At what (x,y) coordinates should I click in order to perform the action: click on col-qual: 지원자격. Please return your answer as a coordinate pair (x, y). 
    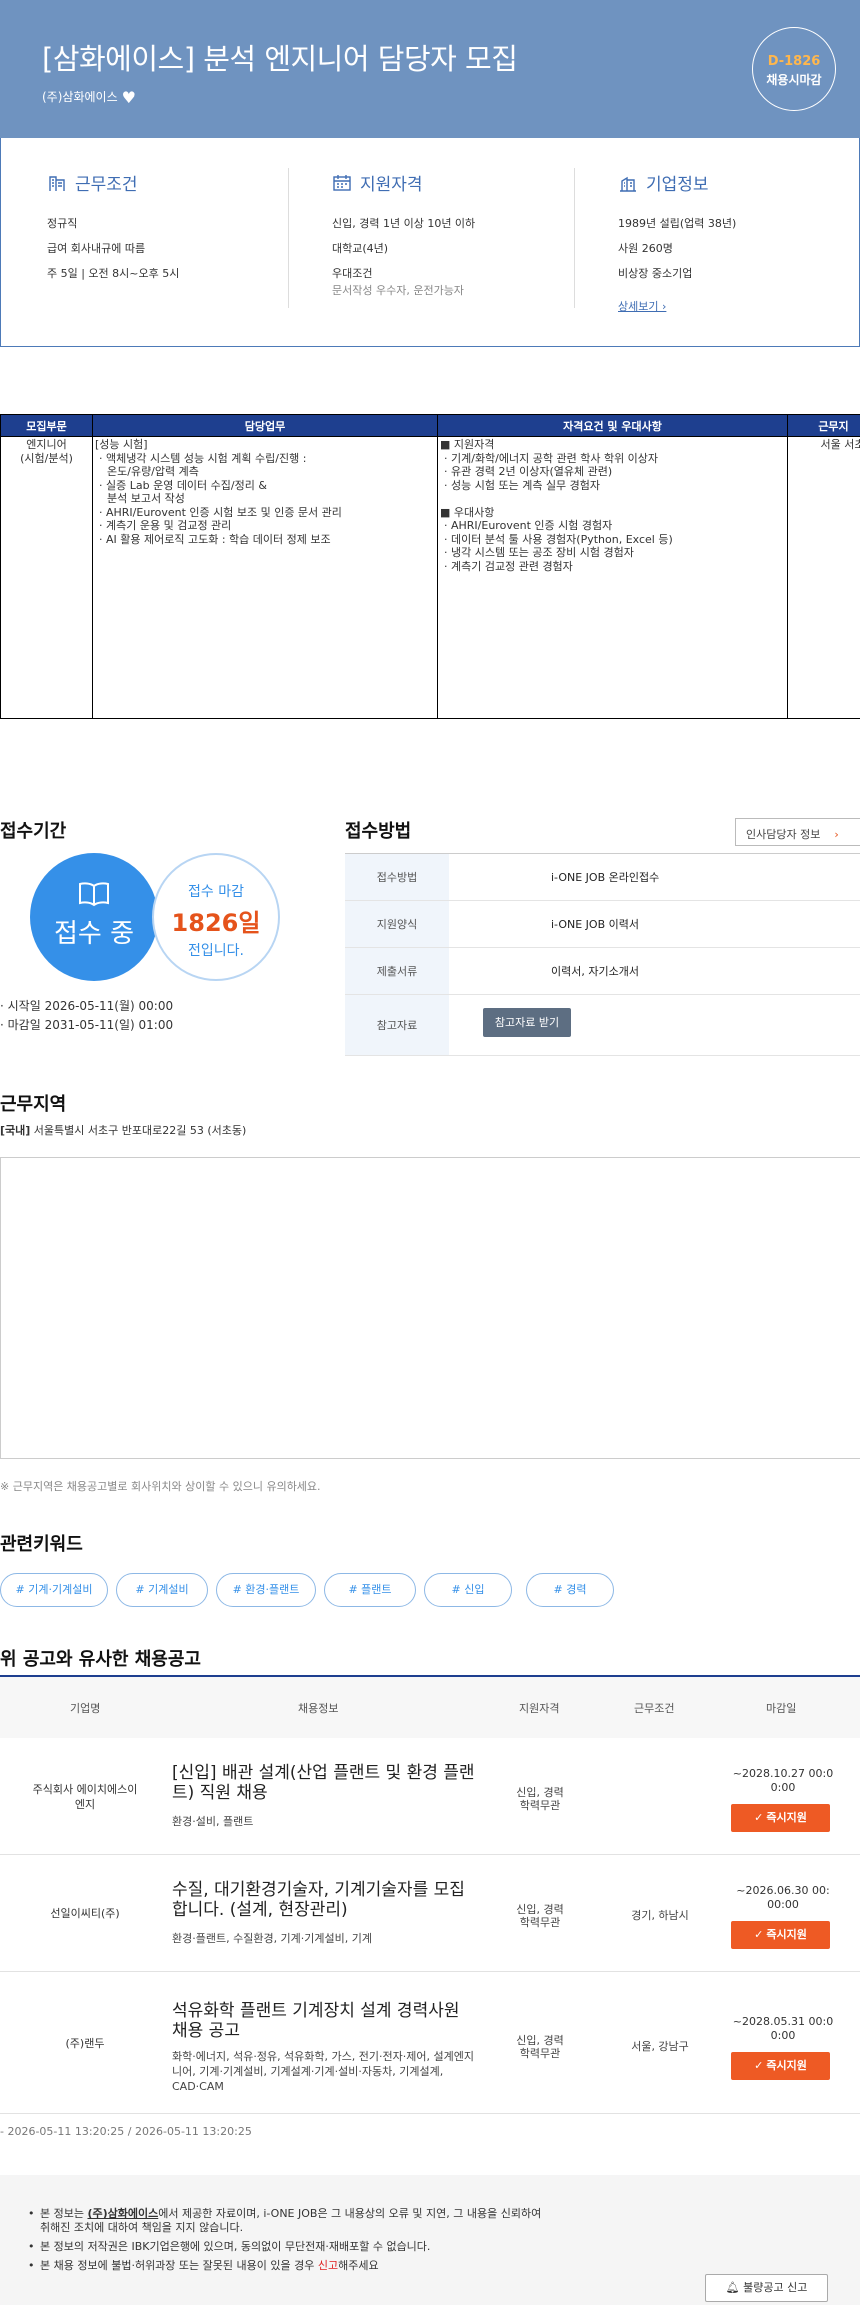
    Looking at the image, I should click on (539, 1708).